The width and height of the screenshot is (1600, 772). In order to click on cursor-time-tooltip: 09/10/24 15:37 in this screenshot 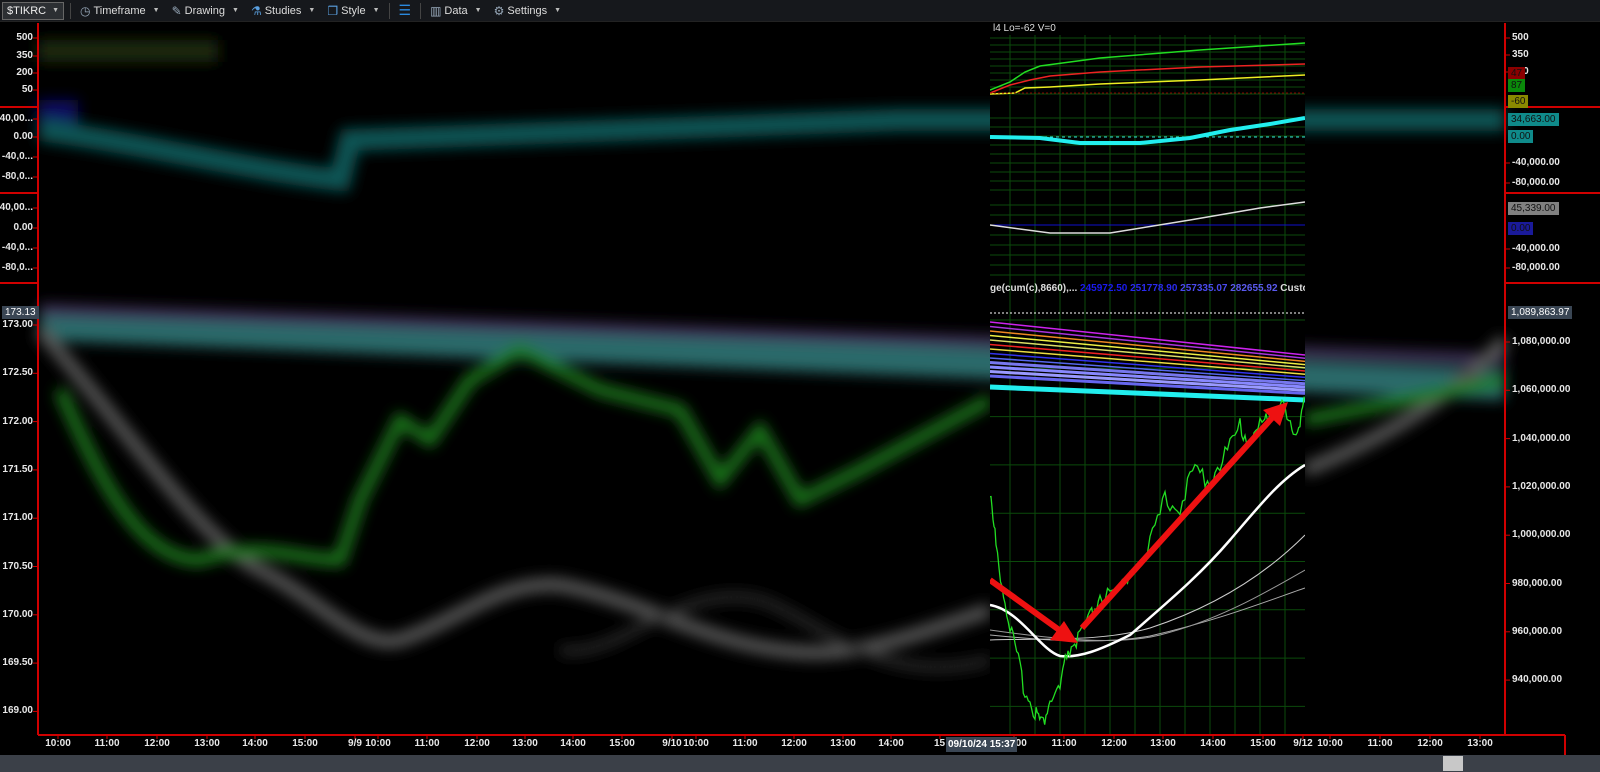, I will do `click(982, 744)`.